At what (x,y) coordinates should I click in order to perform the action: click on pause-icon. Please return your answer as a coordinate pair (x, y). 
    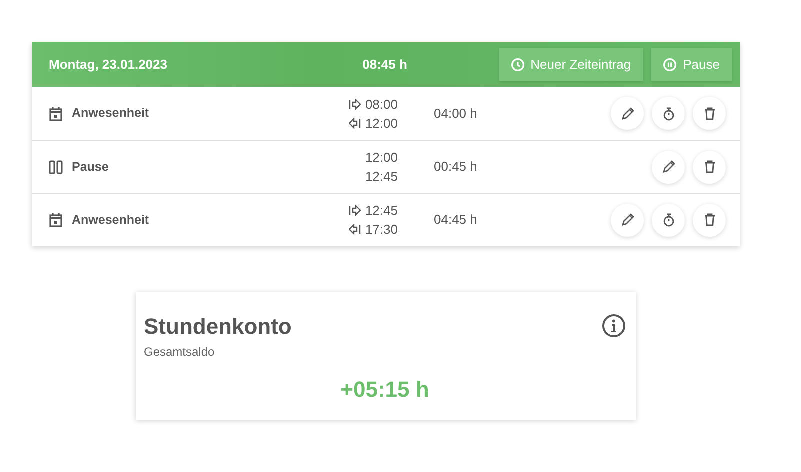
    Looking at the image, I should click on (670, 65).